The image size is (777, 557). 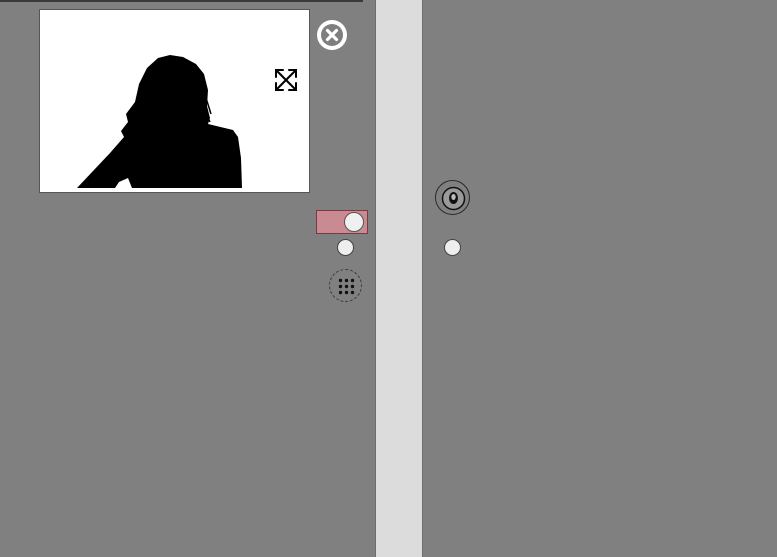 I want to click on close-button, so click(x=332, y=35).